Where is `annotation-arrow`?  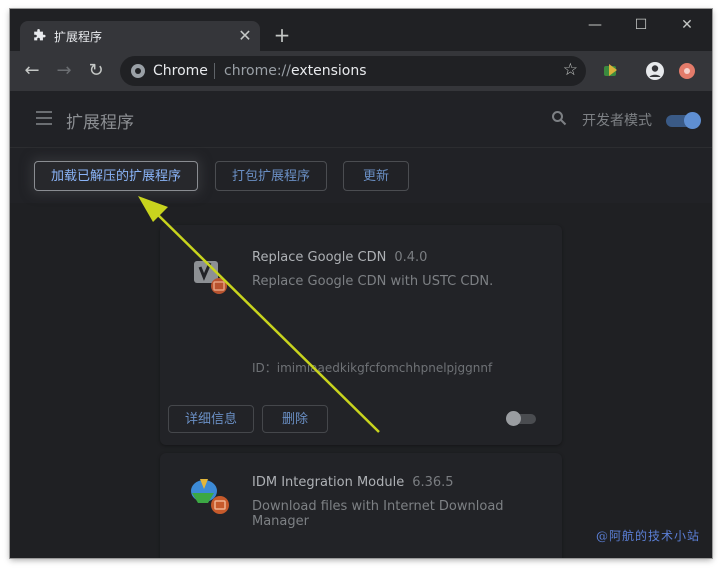
annotation-arrow is located at coordinates (259, 314).